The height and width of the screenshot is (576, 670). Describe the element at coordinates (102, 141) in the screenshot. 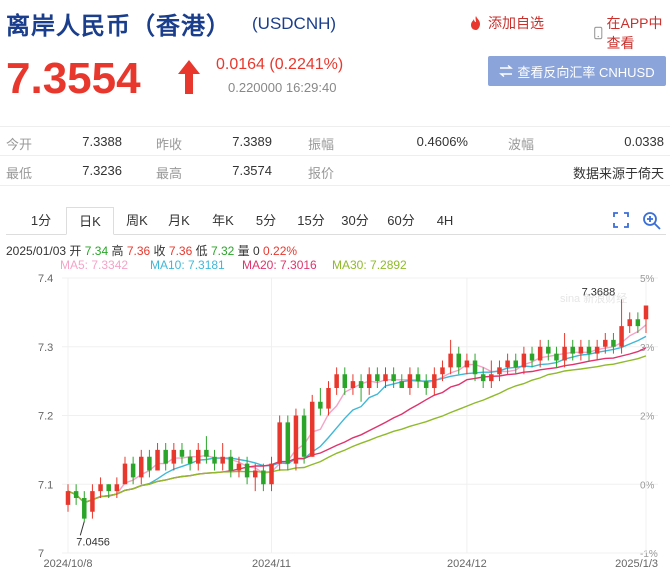

I see `stat-value: 7.3388` at that location.